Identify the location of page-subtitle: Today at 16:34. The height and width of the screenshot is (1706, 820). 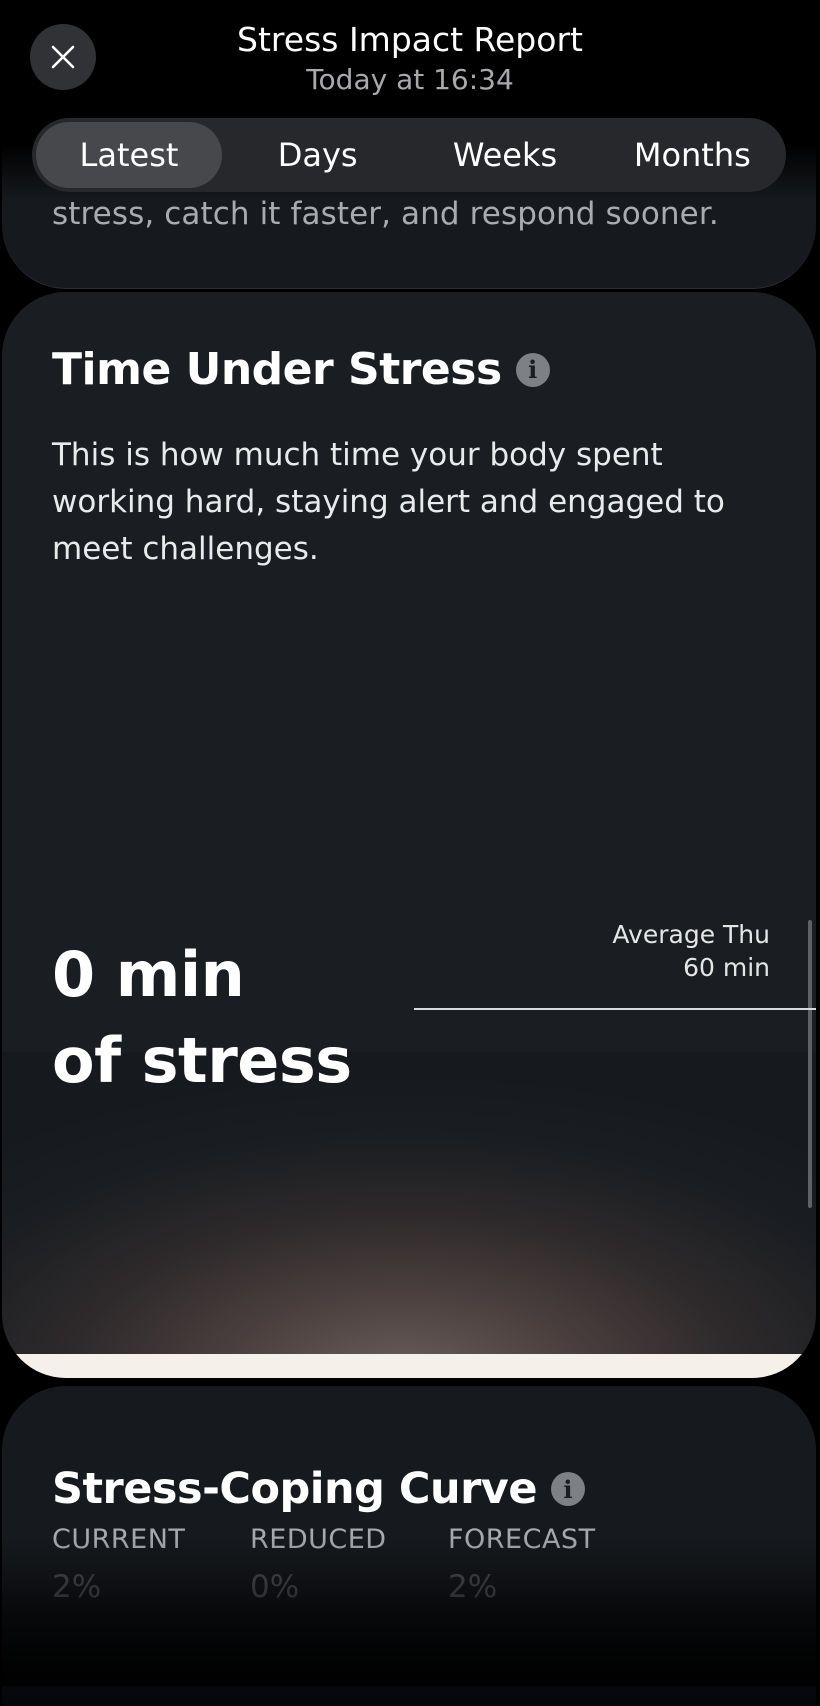
(410, 79).